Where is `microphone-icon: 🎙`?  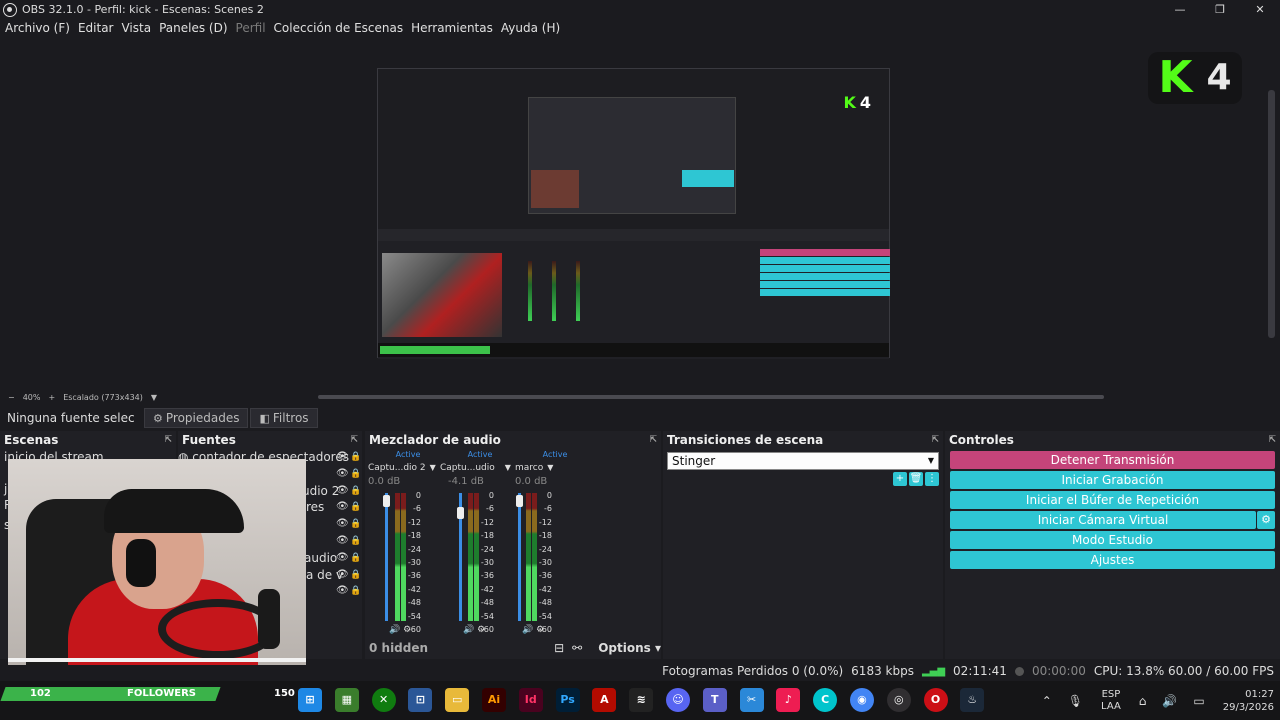
microphone-icon: 🎙 is located at coordinates (1075, 701).